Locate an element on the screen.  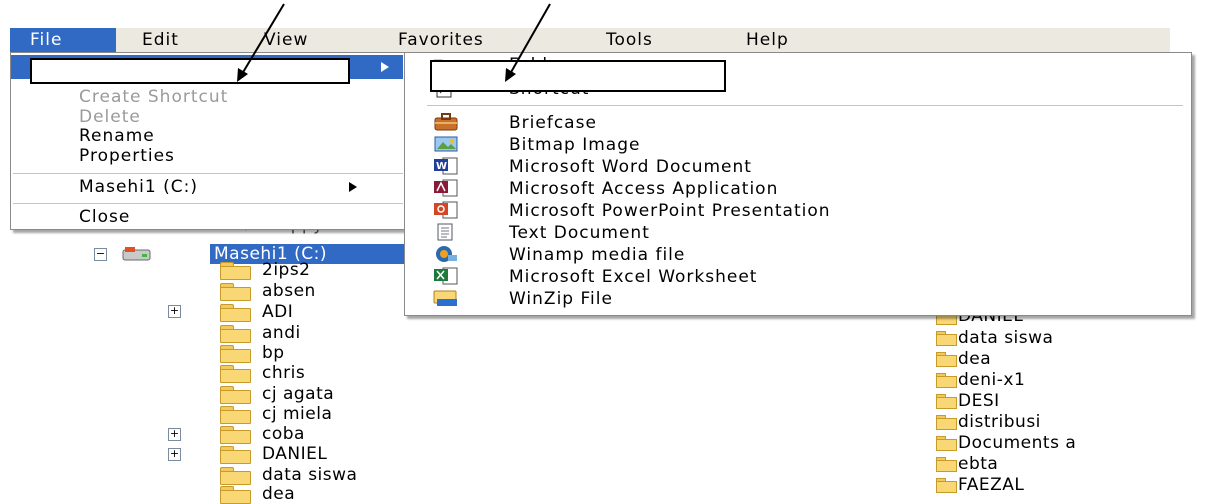
folder-icon is located at coordinates (235, 495).